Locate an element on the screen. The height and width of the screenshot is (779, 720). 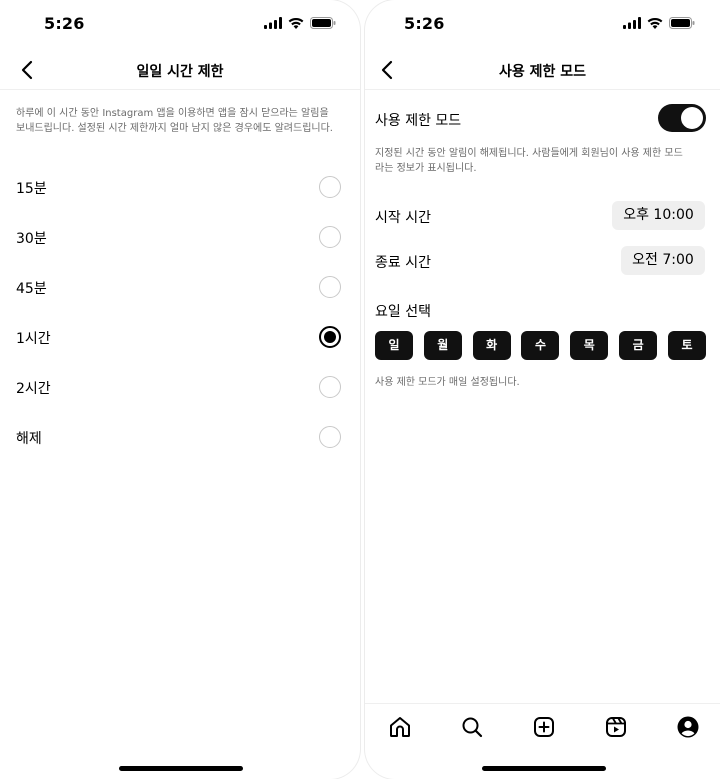
day-chip: 월 is located at coordinates (442, 345).